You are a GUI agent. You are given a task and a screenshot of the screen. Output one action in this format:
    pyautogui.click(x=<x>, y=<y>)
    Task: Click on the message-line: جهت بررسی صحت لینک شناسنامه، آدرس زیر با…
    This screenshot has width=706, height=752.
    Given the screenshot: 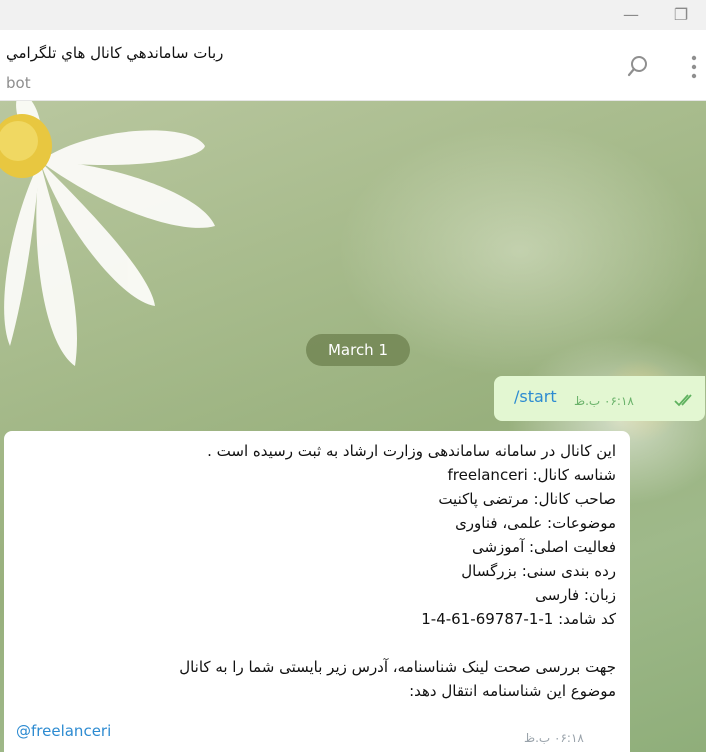 What is the action you would take?
    pyautogui.click(x=397, y=667)
    